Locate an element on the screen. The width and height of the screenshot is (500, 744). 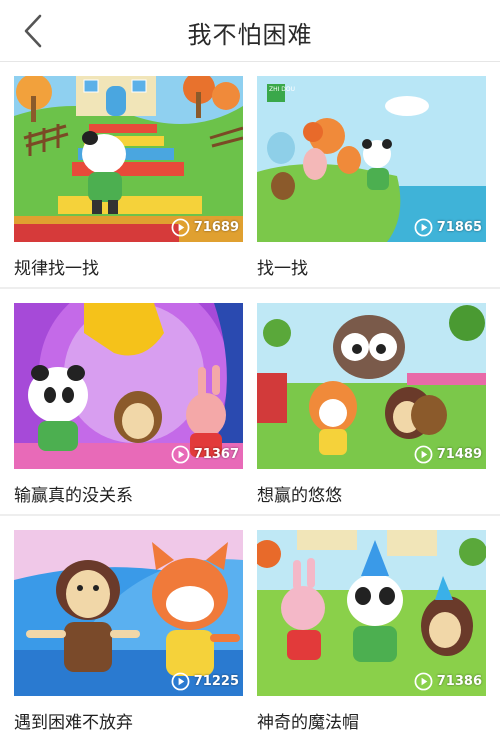
video-card: ZHI DOU 71865 找一找 is located at coordinates (371, 181).